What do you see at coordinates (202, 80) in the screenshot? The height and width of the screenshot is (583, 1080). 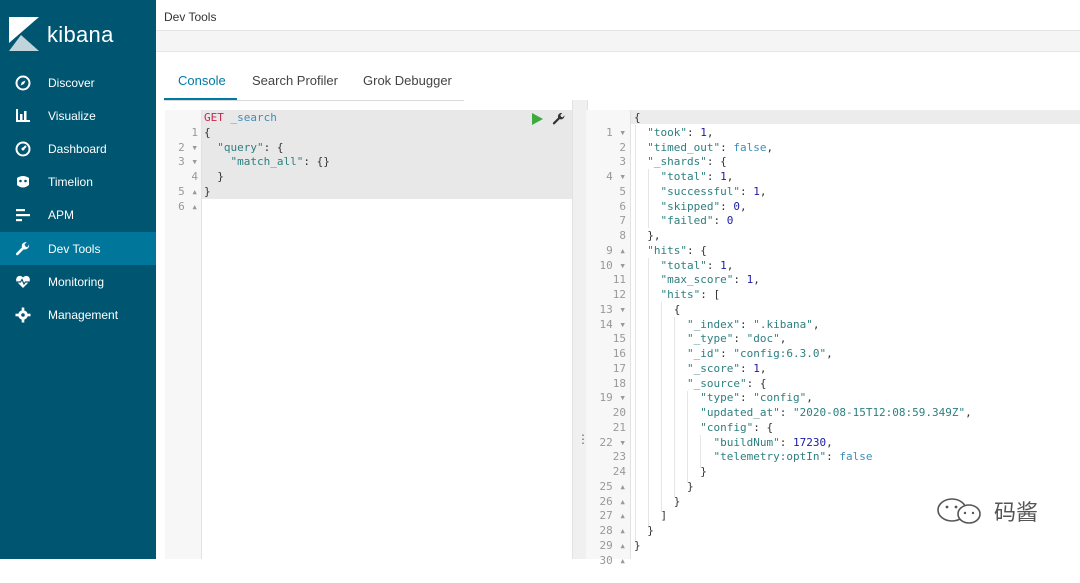 I see `tab-console: Console` at bounding box center [202, 80].